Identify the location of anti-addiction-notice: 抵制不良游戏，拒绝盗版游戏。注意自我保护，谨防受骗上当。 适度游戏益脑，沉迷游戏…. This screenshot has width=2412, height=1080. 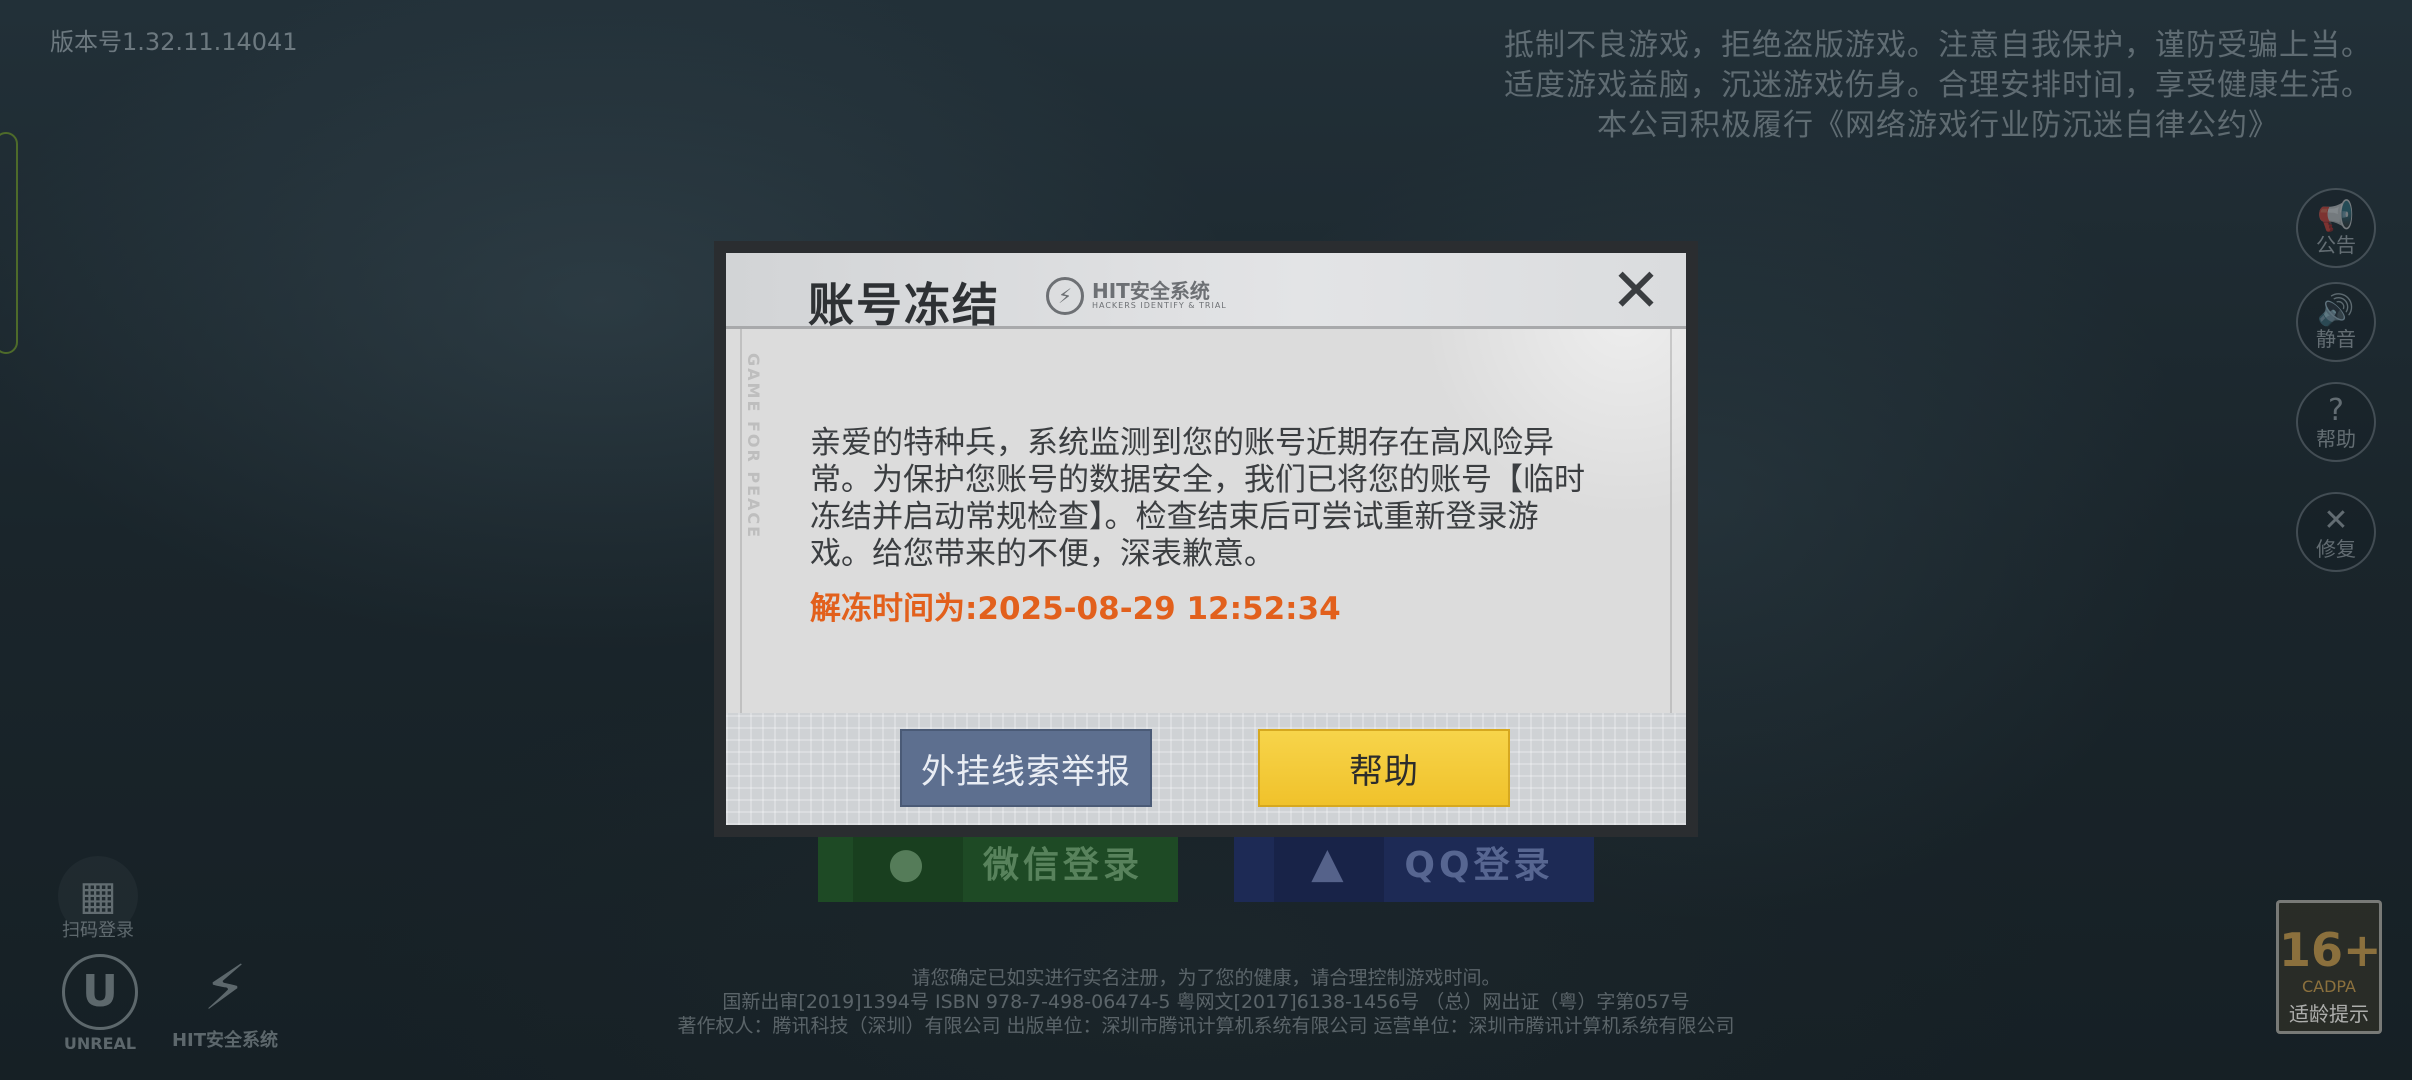
(1938, 86).